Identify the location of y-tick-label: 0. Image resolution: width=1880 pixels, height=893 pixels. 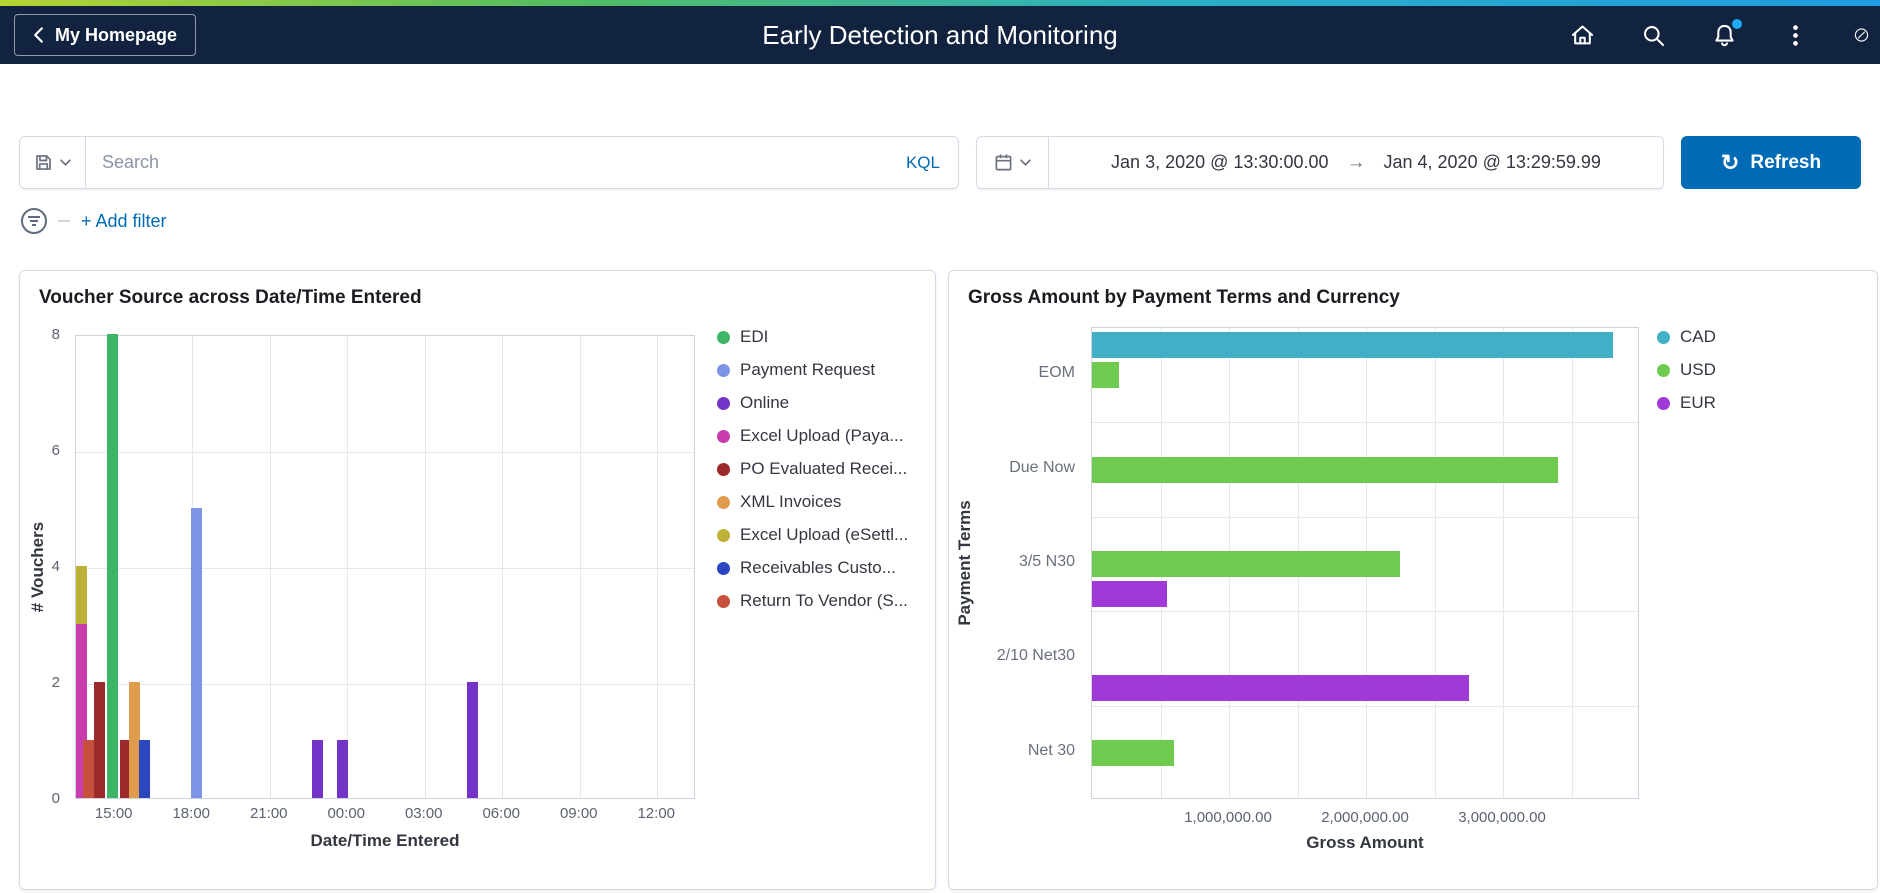
(55, 798).